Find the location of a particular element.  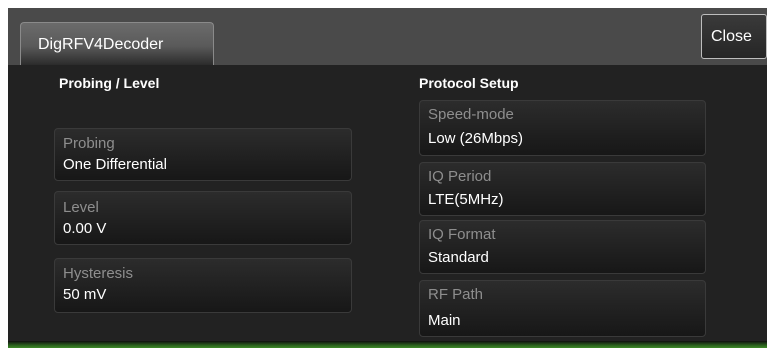

bottom-accent-strip is located at coordinates (387, 344).